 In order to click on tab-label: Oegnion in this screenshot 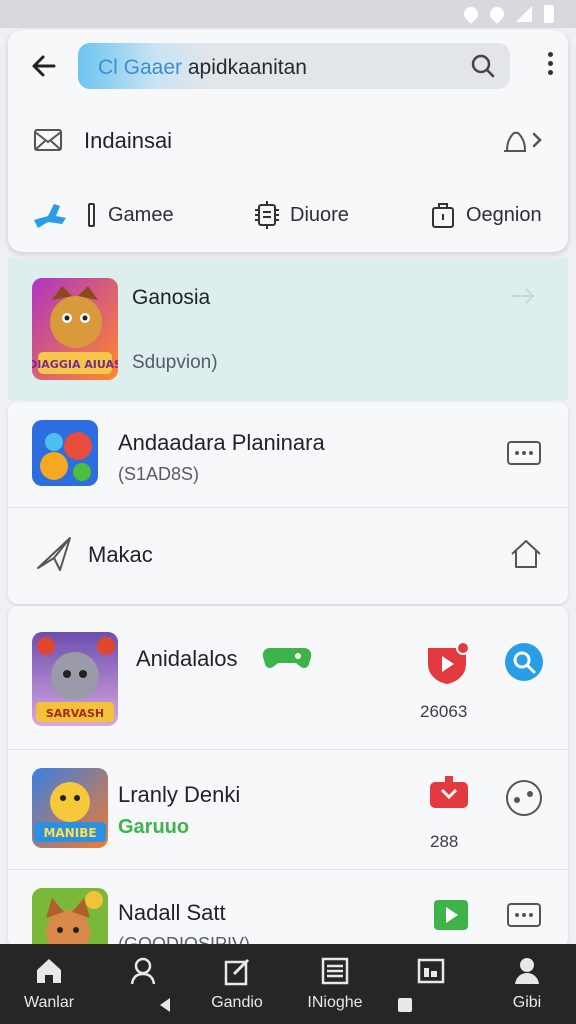, I will do `click(504, 214)`.